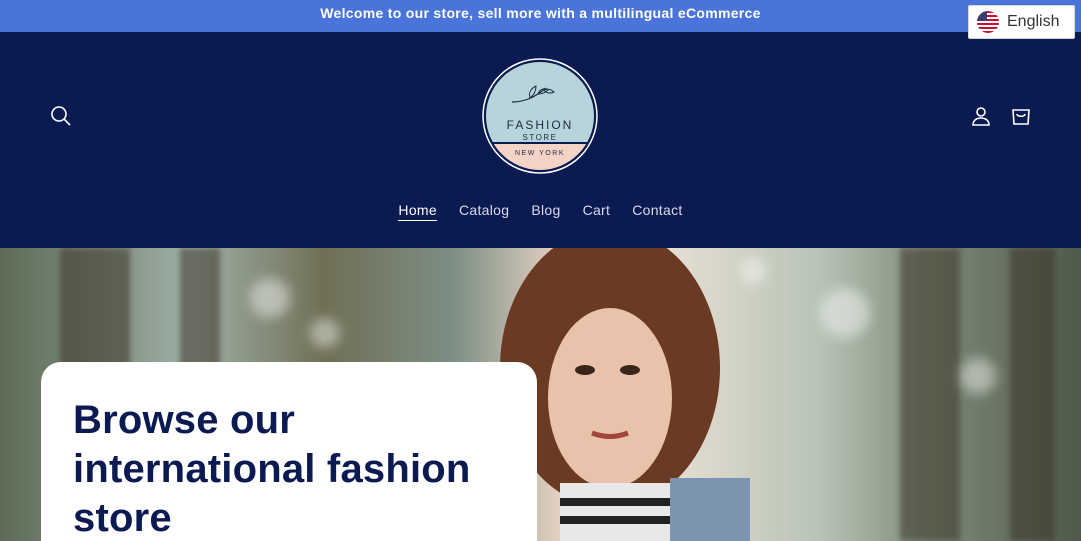 The height and width of the screenshot is (541, 1081). What do you see at coordinates (597, 211) in the screenshot?
I see `nav-cart: Cart` at bounding box center [597, 211].